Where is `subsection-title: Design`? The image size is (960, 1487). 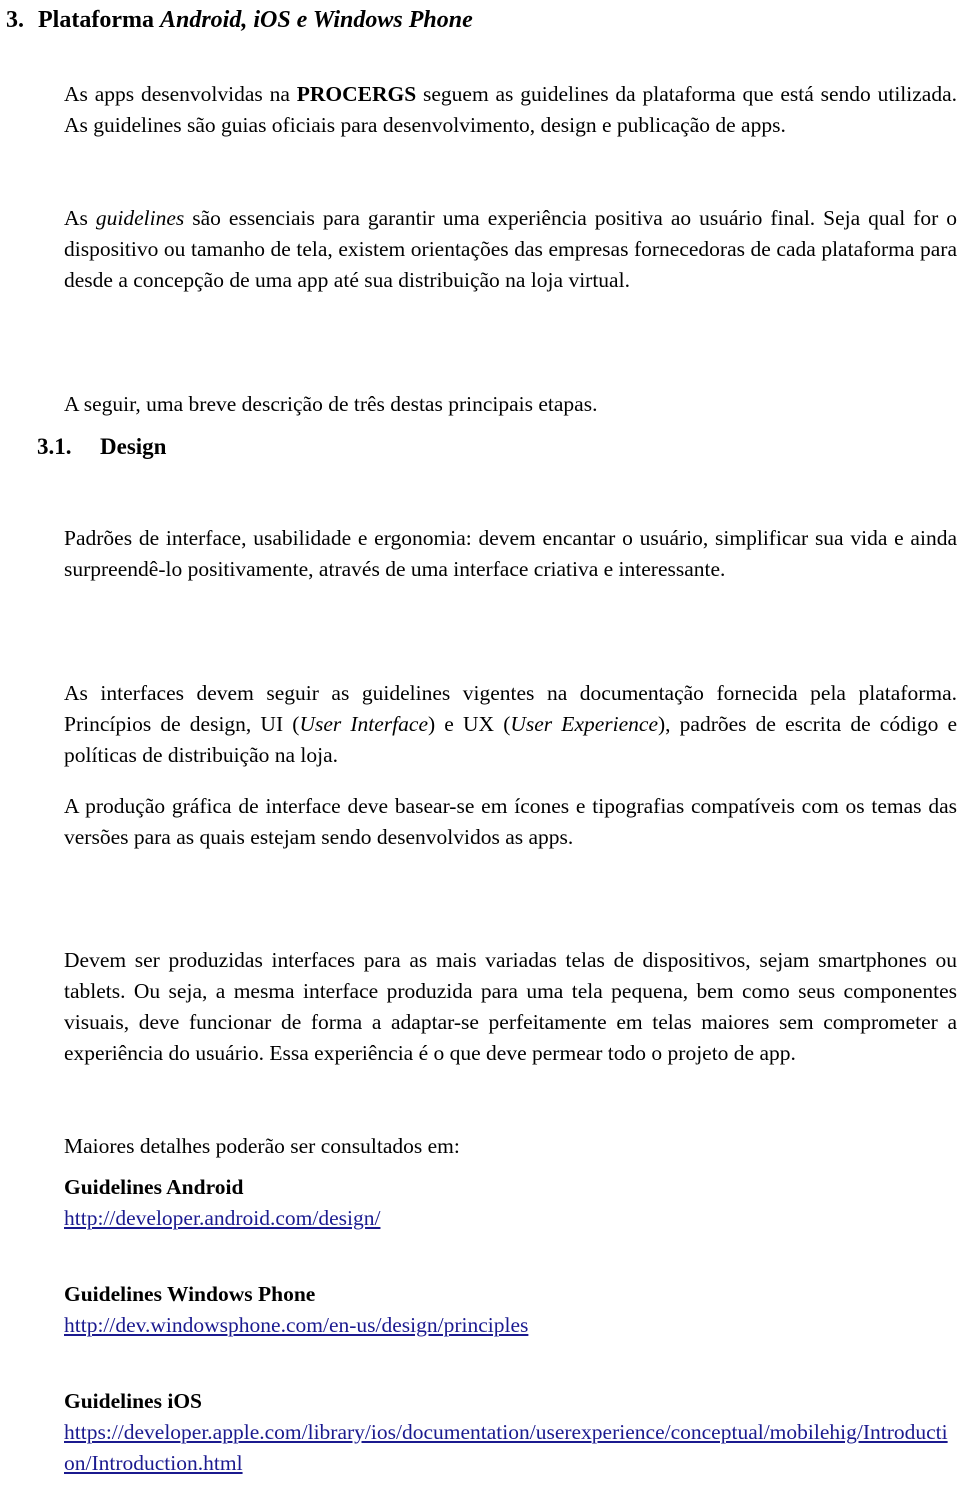
subsection-title: Design is located at coordinates (133, 446).